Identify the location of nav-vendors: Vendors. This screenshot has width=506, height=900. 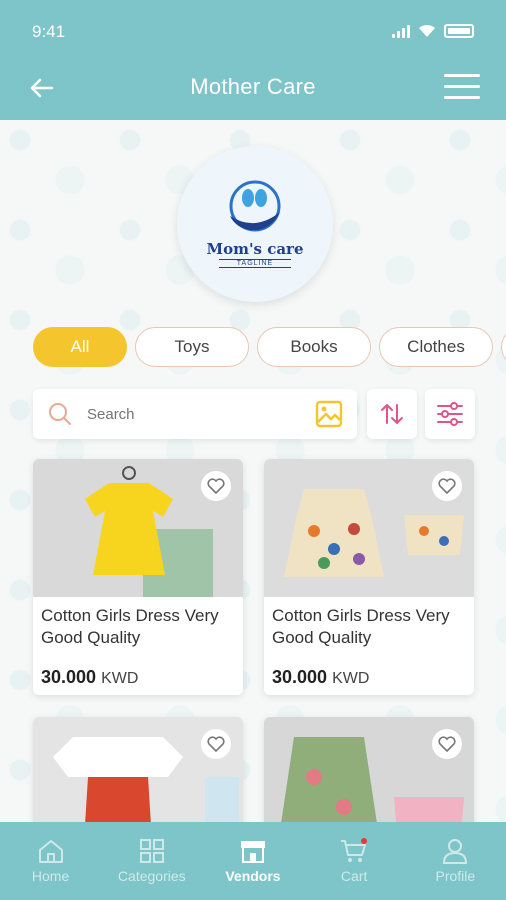
(253, 861).